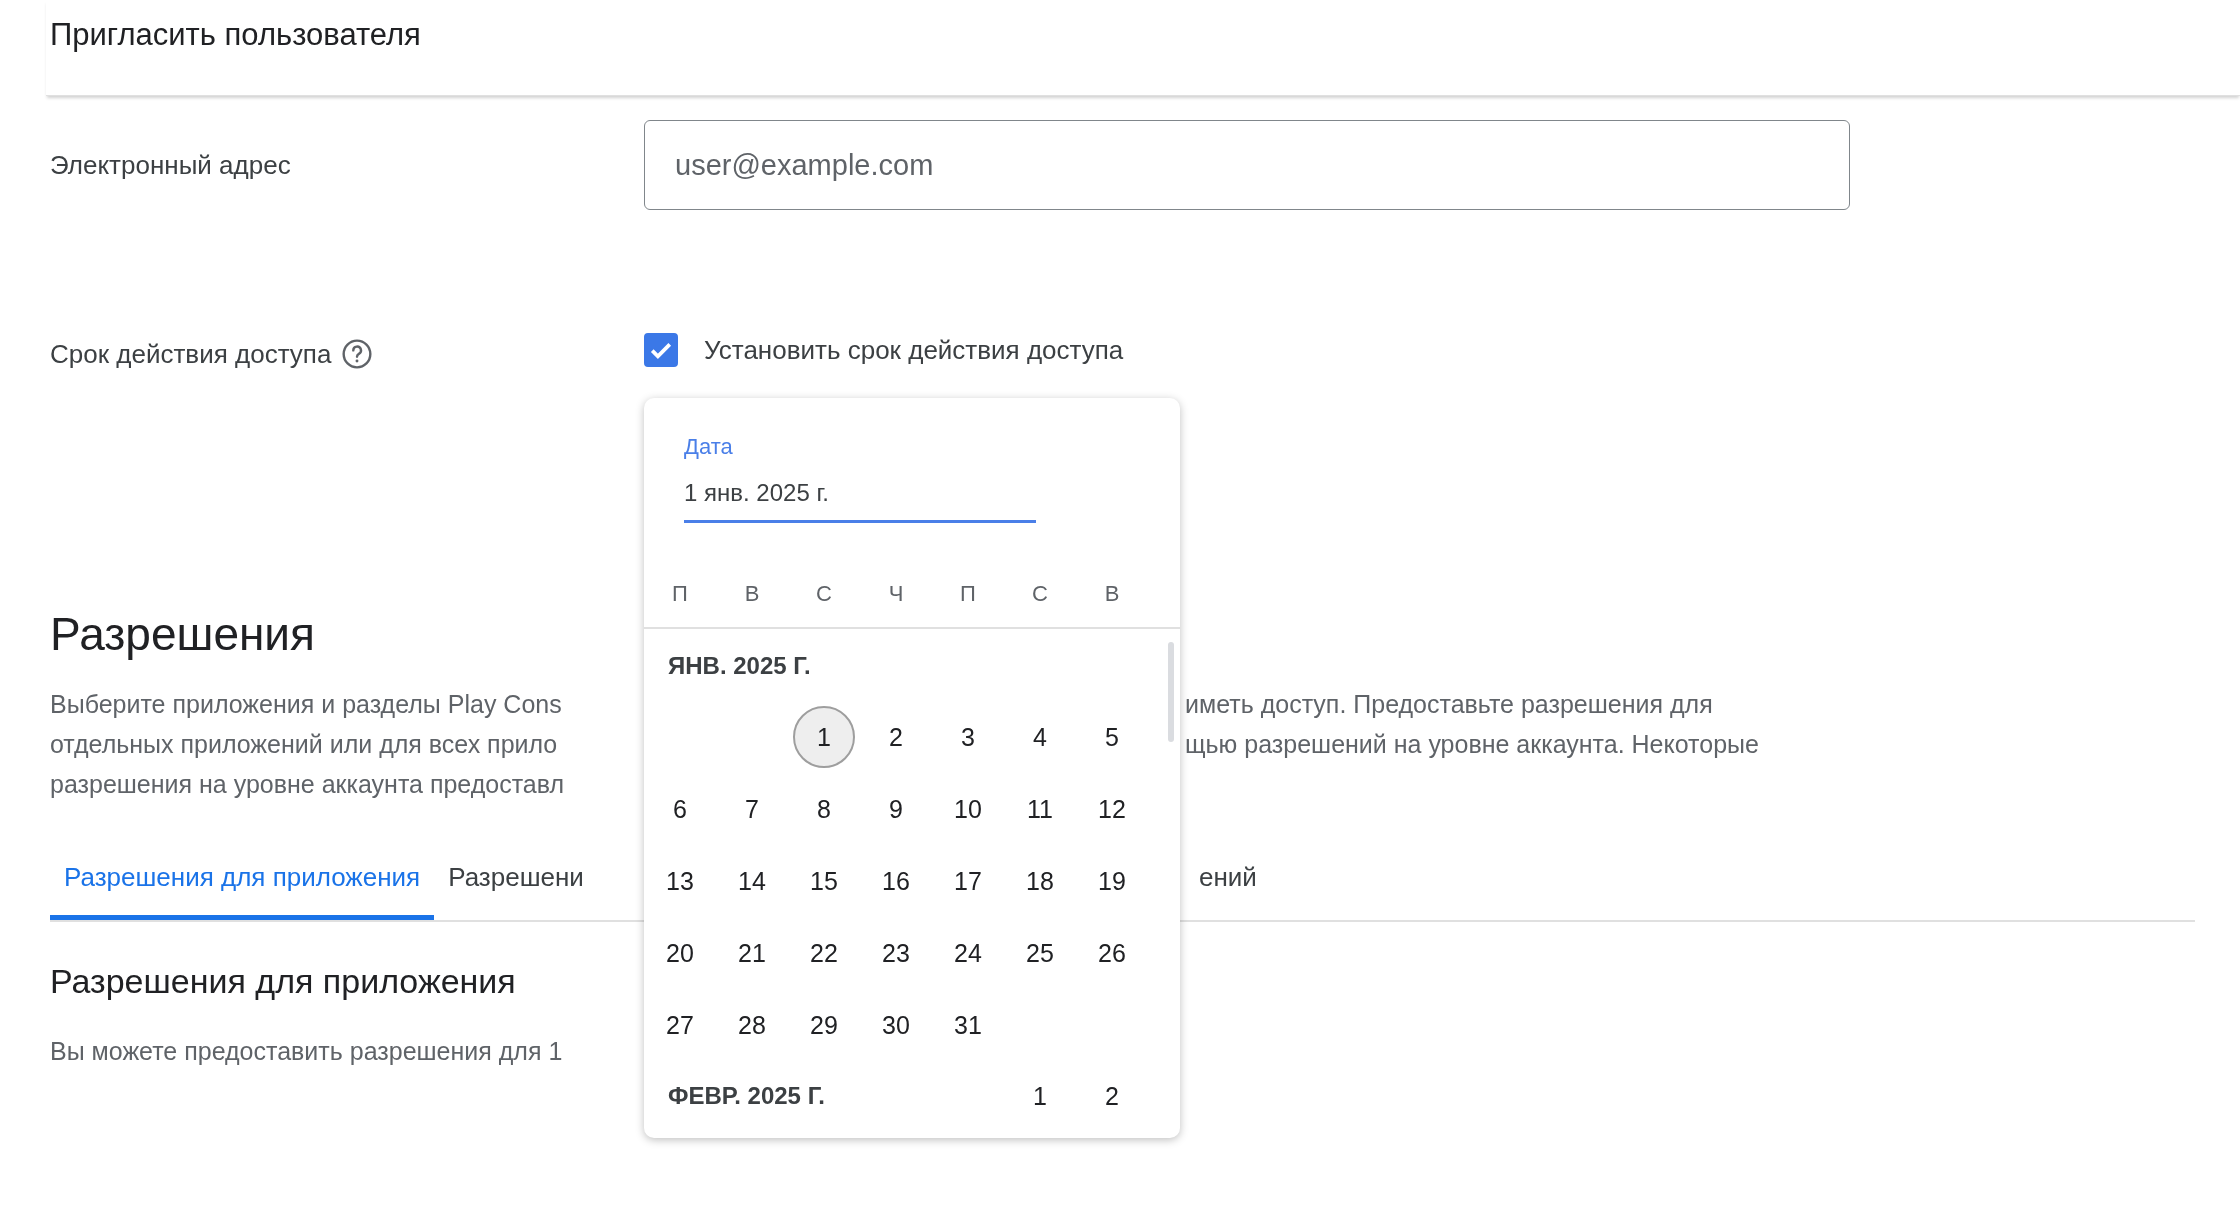 Image resolution: width=2240 pixels, height=1230 pixels. Describe the element at coordinates (661, 350) in the screenshot. I see `checkbox` at that location.